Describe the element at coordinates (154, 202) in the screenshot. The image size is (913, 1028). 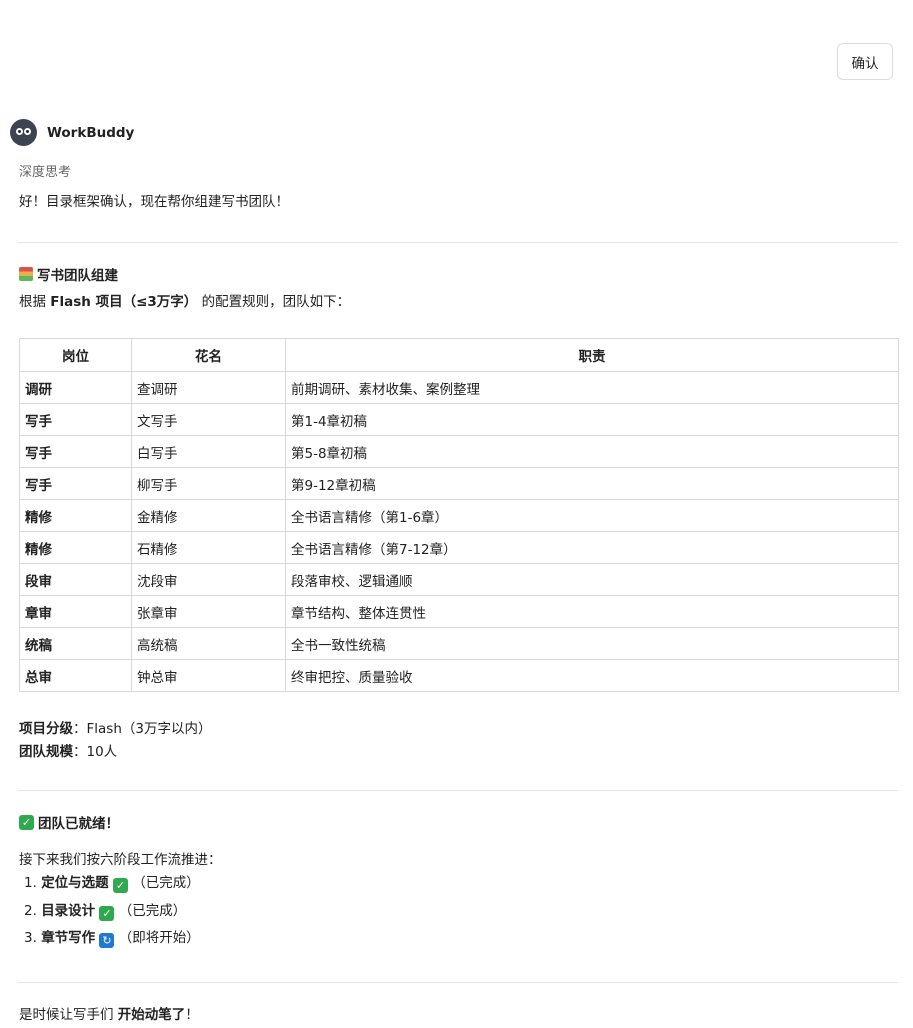
I see `intro-message: 好！目录框架确认，现在帮你组建写书团队！` at that location.